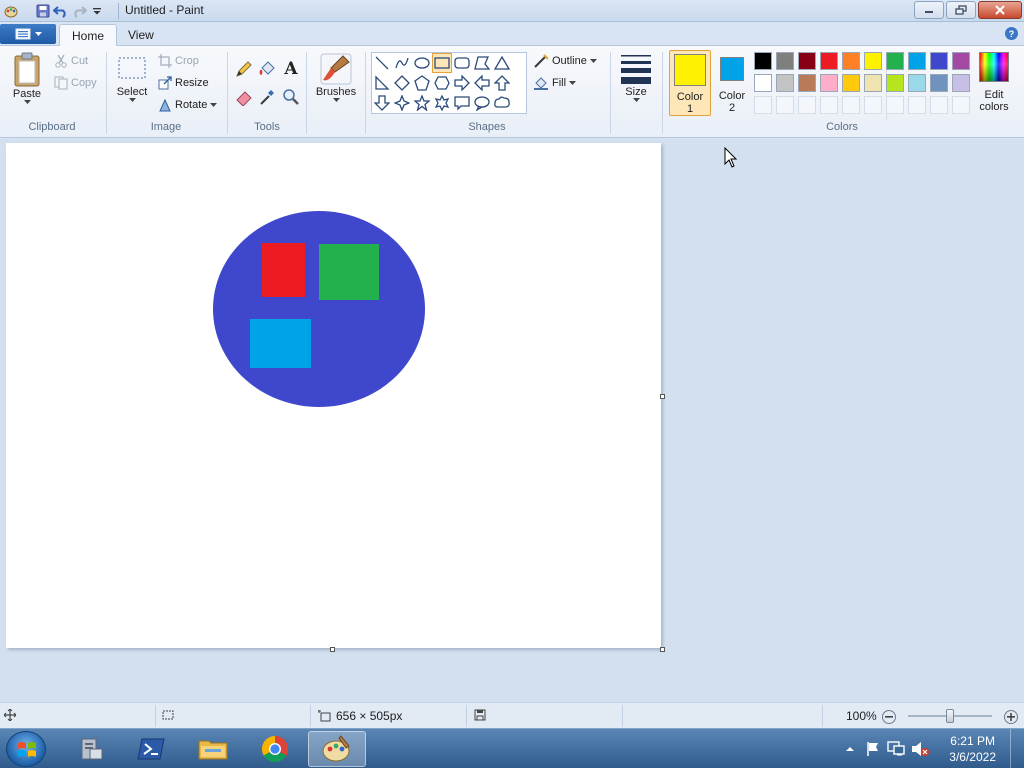 The image size is (1024, 768). Describe the element at coordinates (889, 717) in the screenshot. I see `zoom-out-button` at that location.